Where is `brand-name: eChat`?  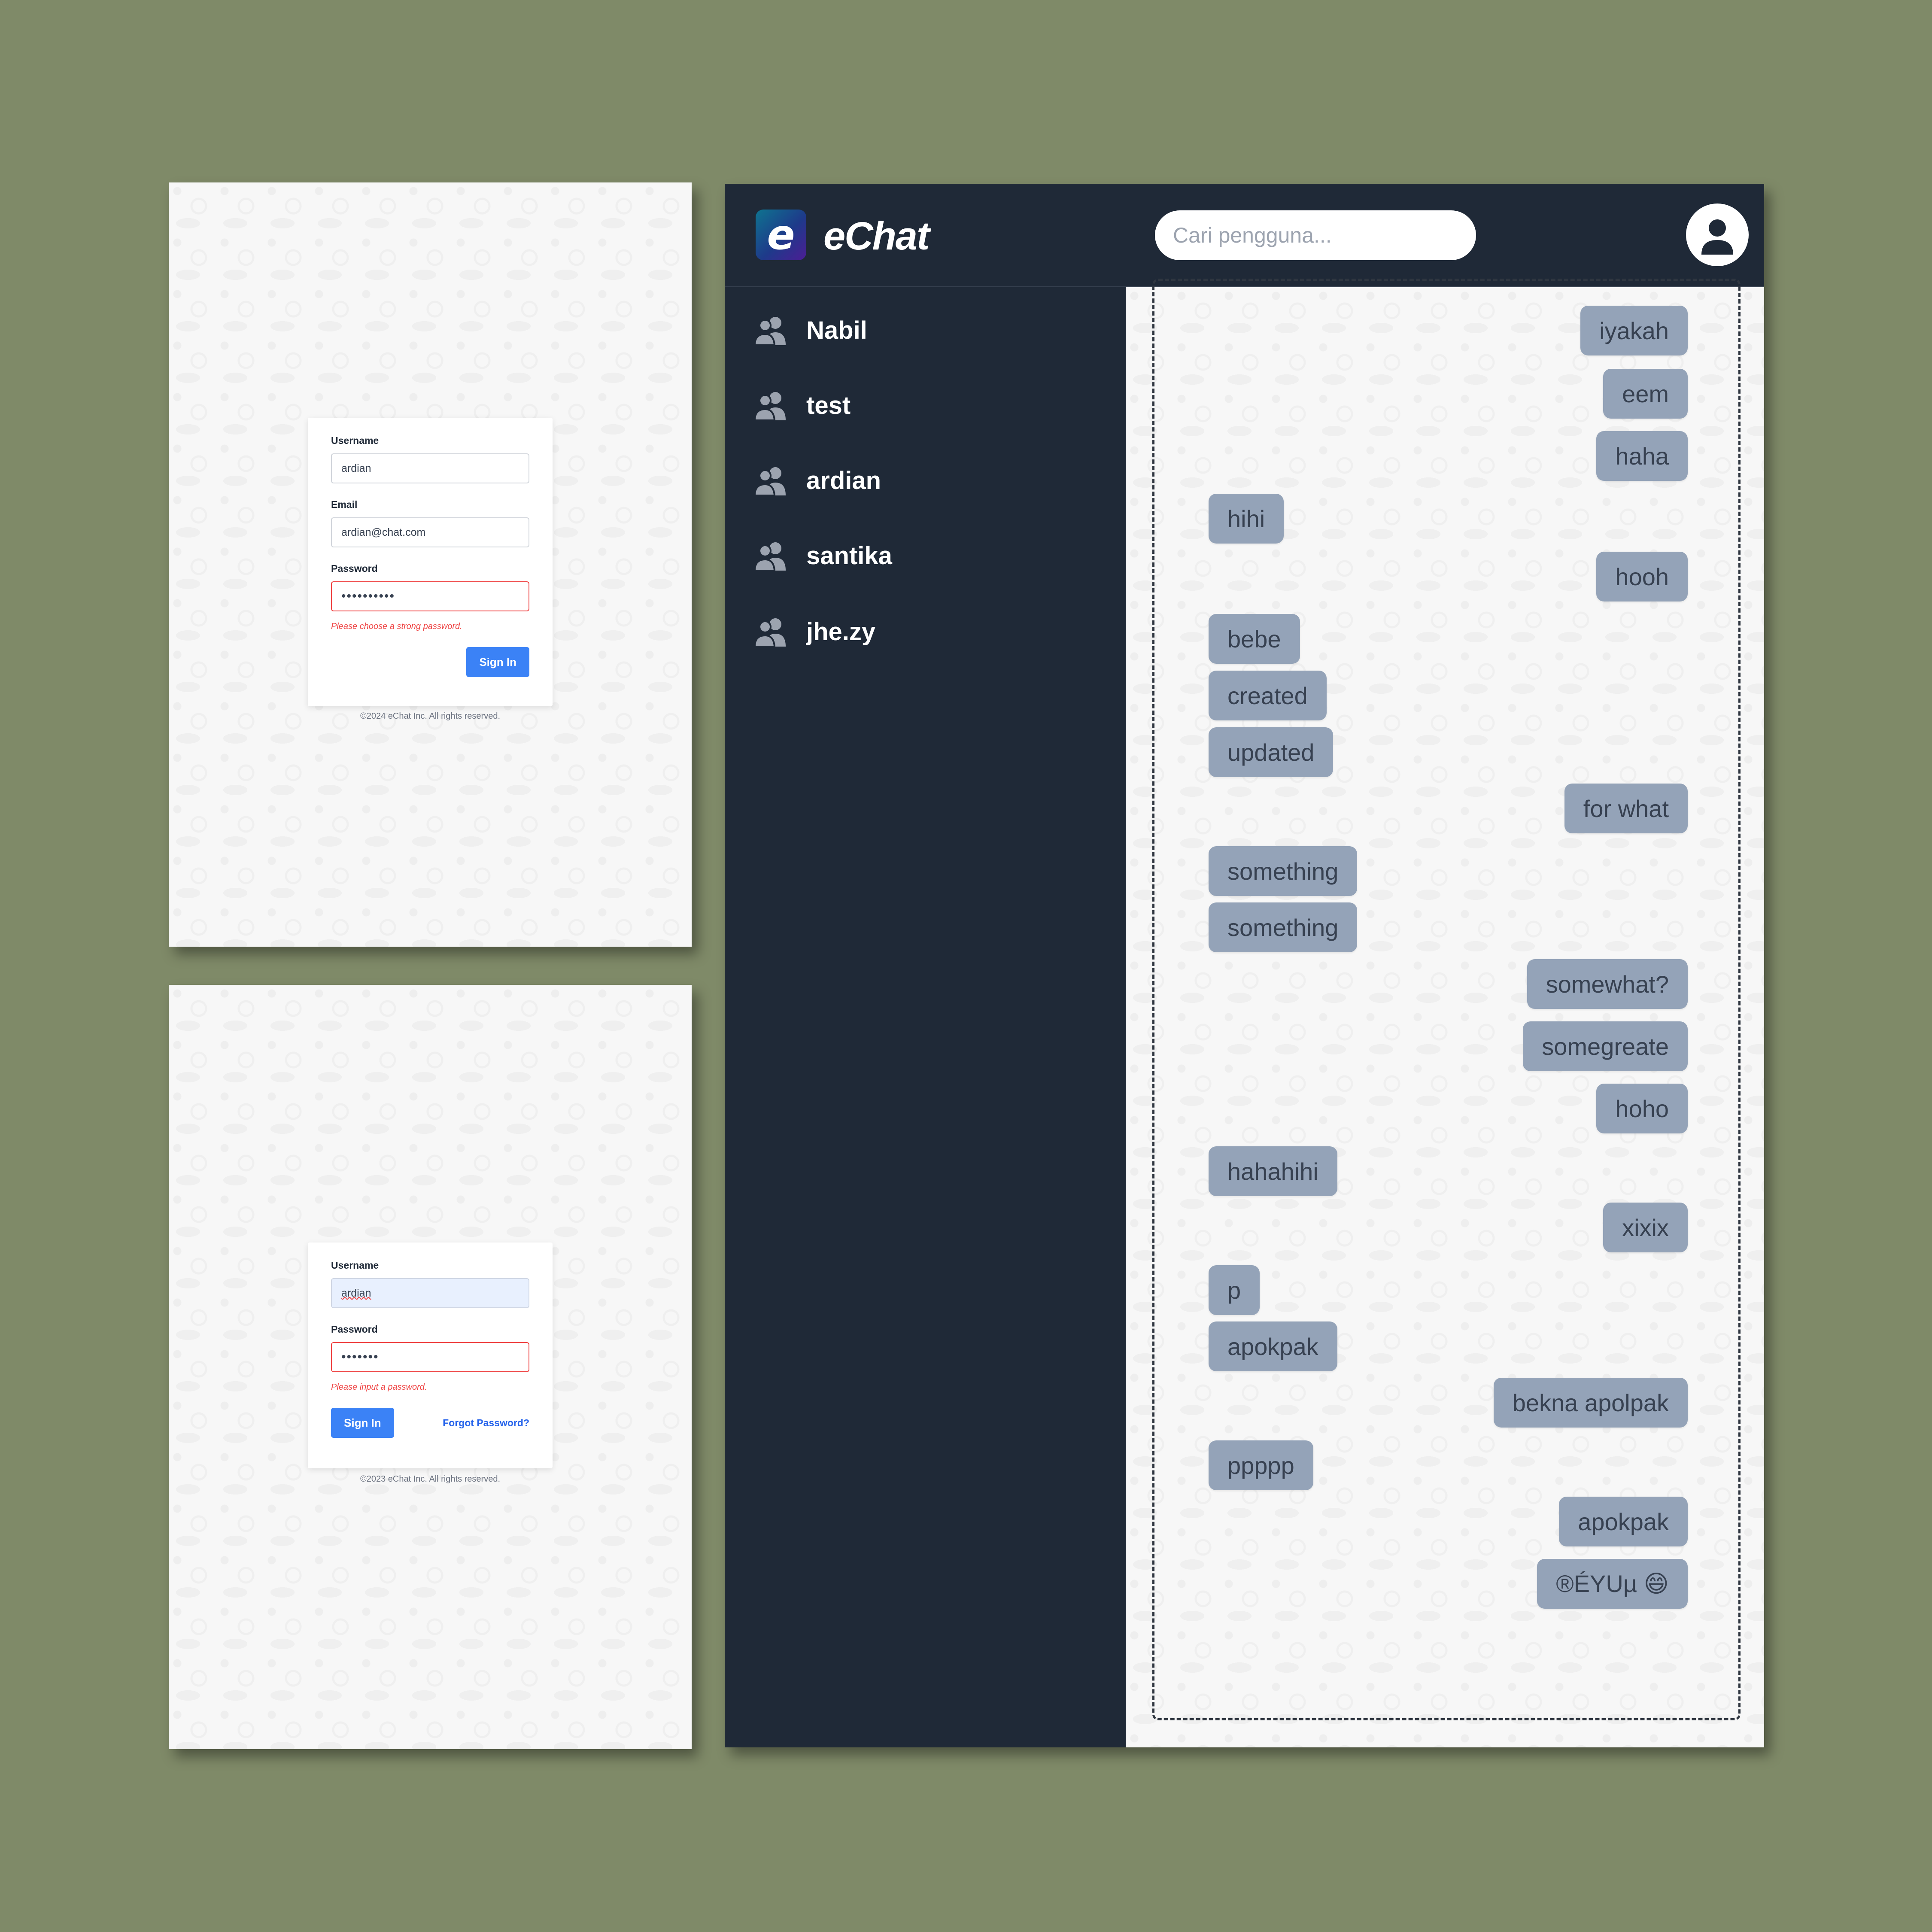
brand-name: eChat is located at coordinates (876, 236).